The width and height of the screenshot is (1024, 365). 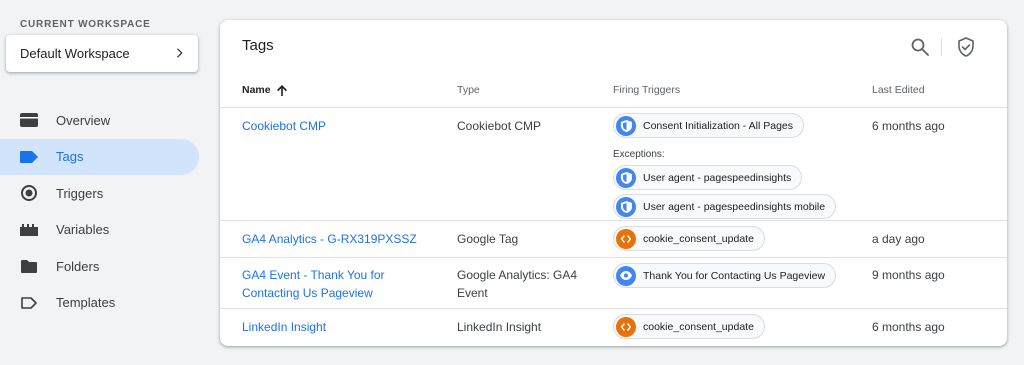 I want to click on header-actions, so click(x=943, y=47).